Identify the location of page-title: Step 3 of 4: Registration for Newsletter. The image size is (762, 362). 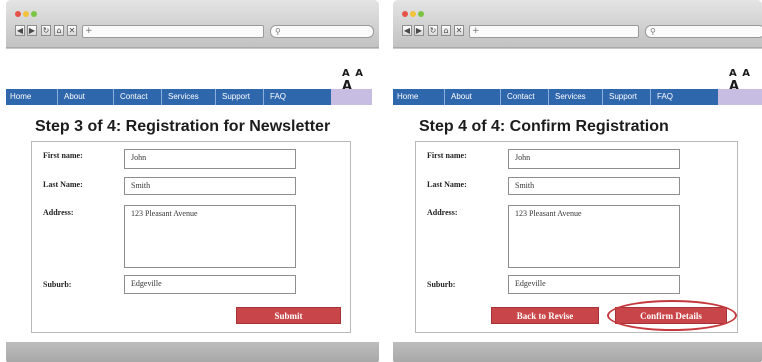
(183, 126).